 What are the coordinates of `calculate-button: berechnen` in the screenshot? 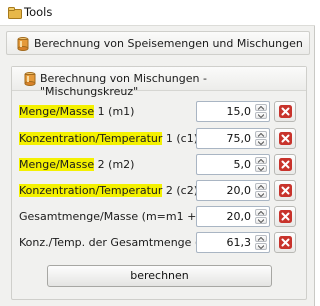 It's located at (159, 276).